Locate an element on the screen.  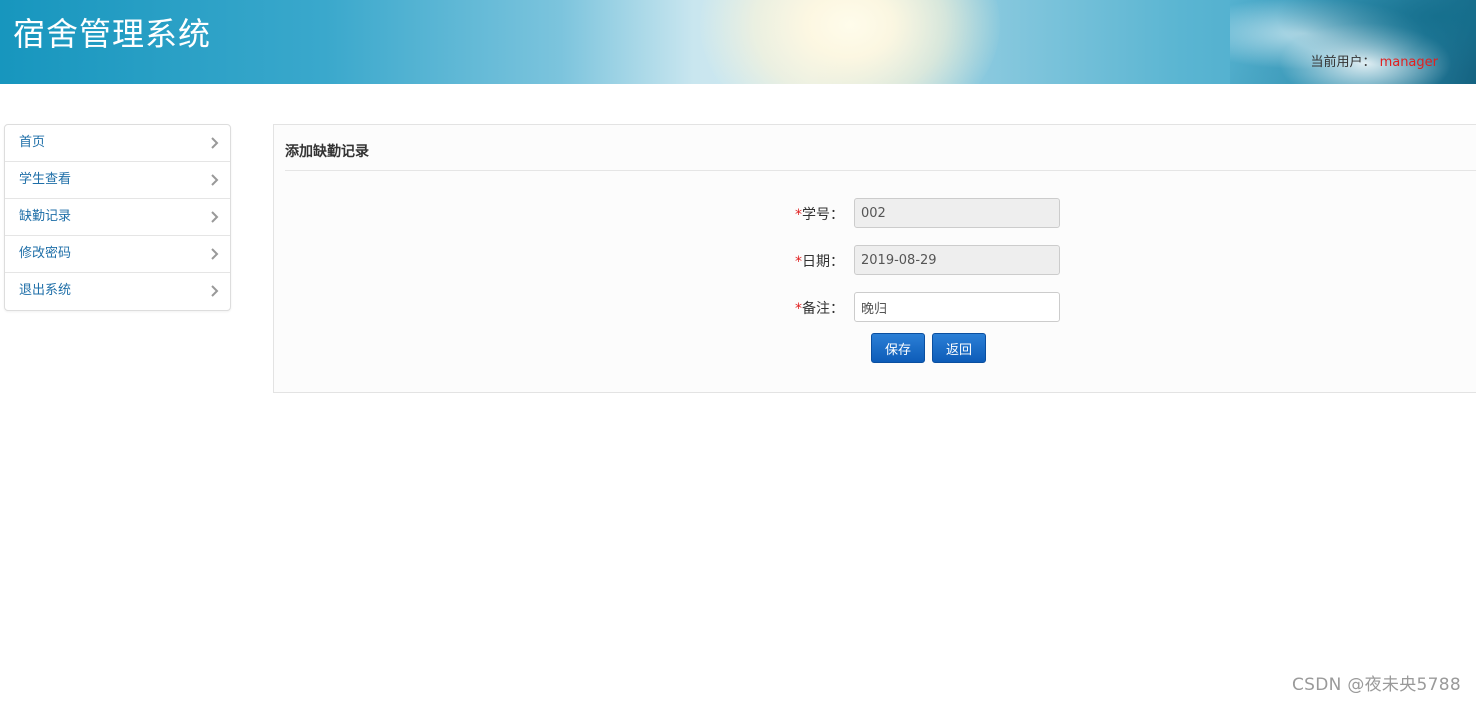
save-button: 保存 is located at coordinates (898, 348).